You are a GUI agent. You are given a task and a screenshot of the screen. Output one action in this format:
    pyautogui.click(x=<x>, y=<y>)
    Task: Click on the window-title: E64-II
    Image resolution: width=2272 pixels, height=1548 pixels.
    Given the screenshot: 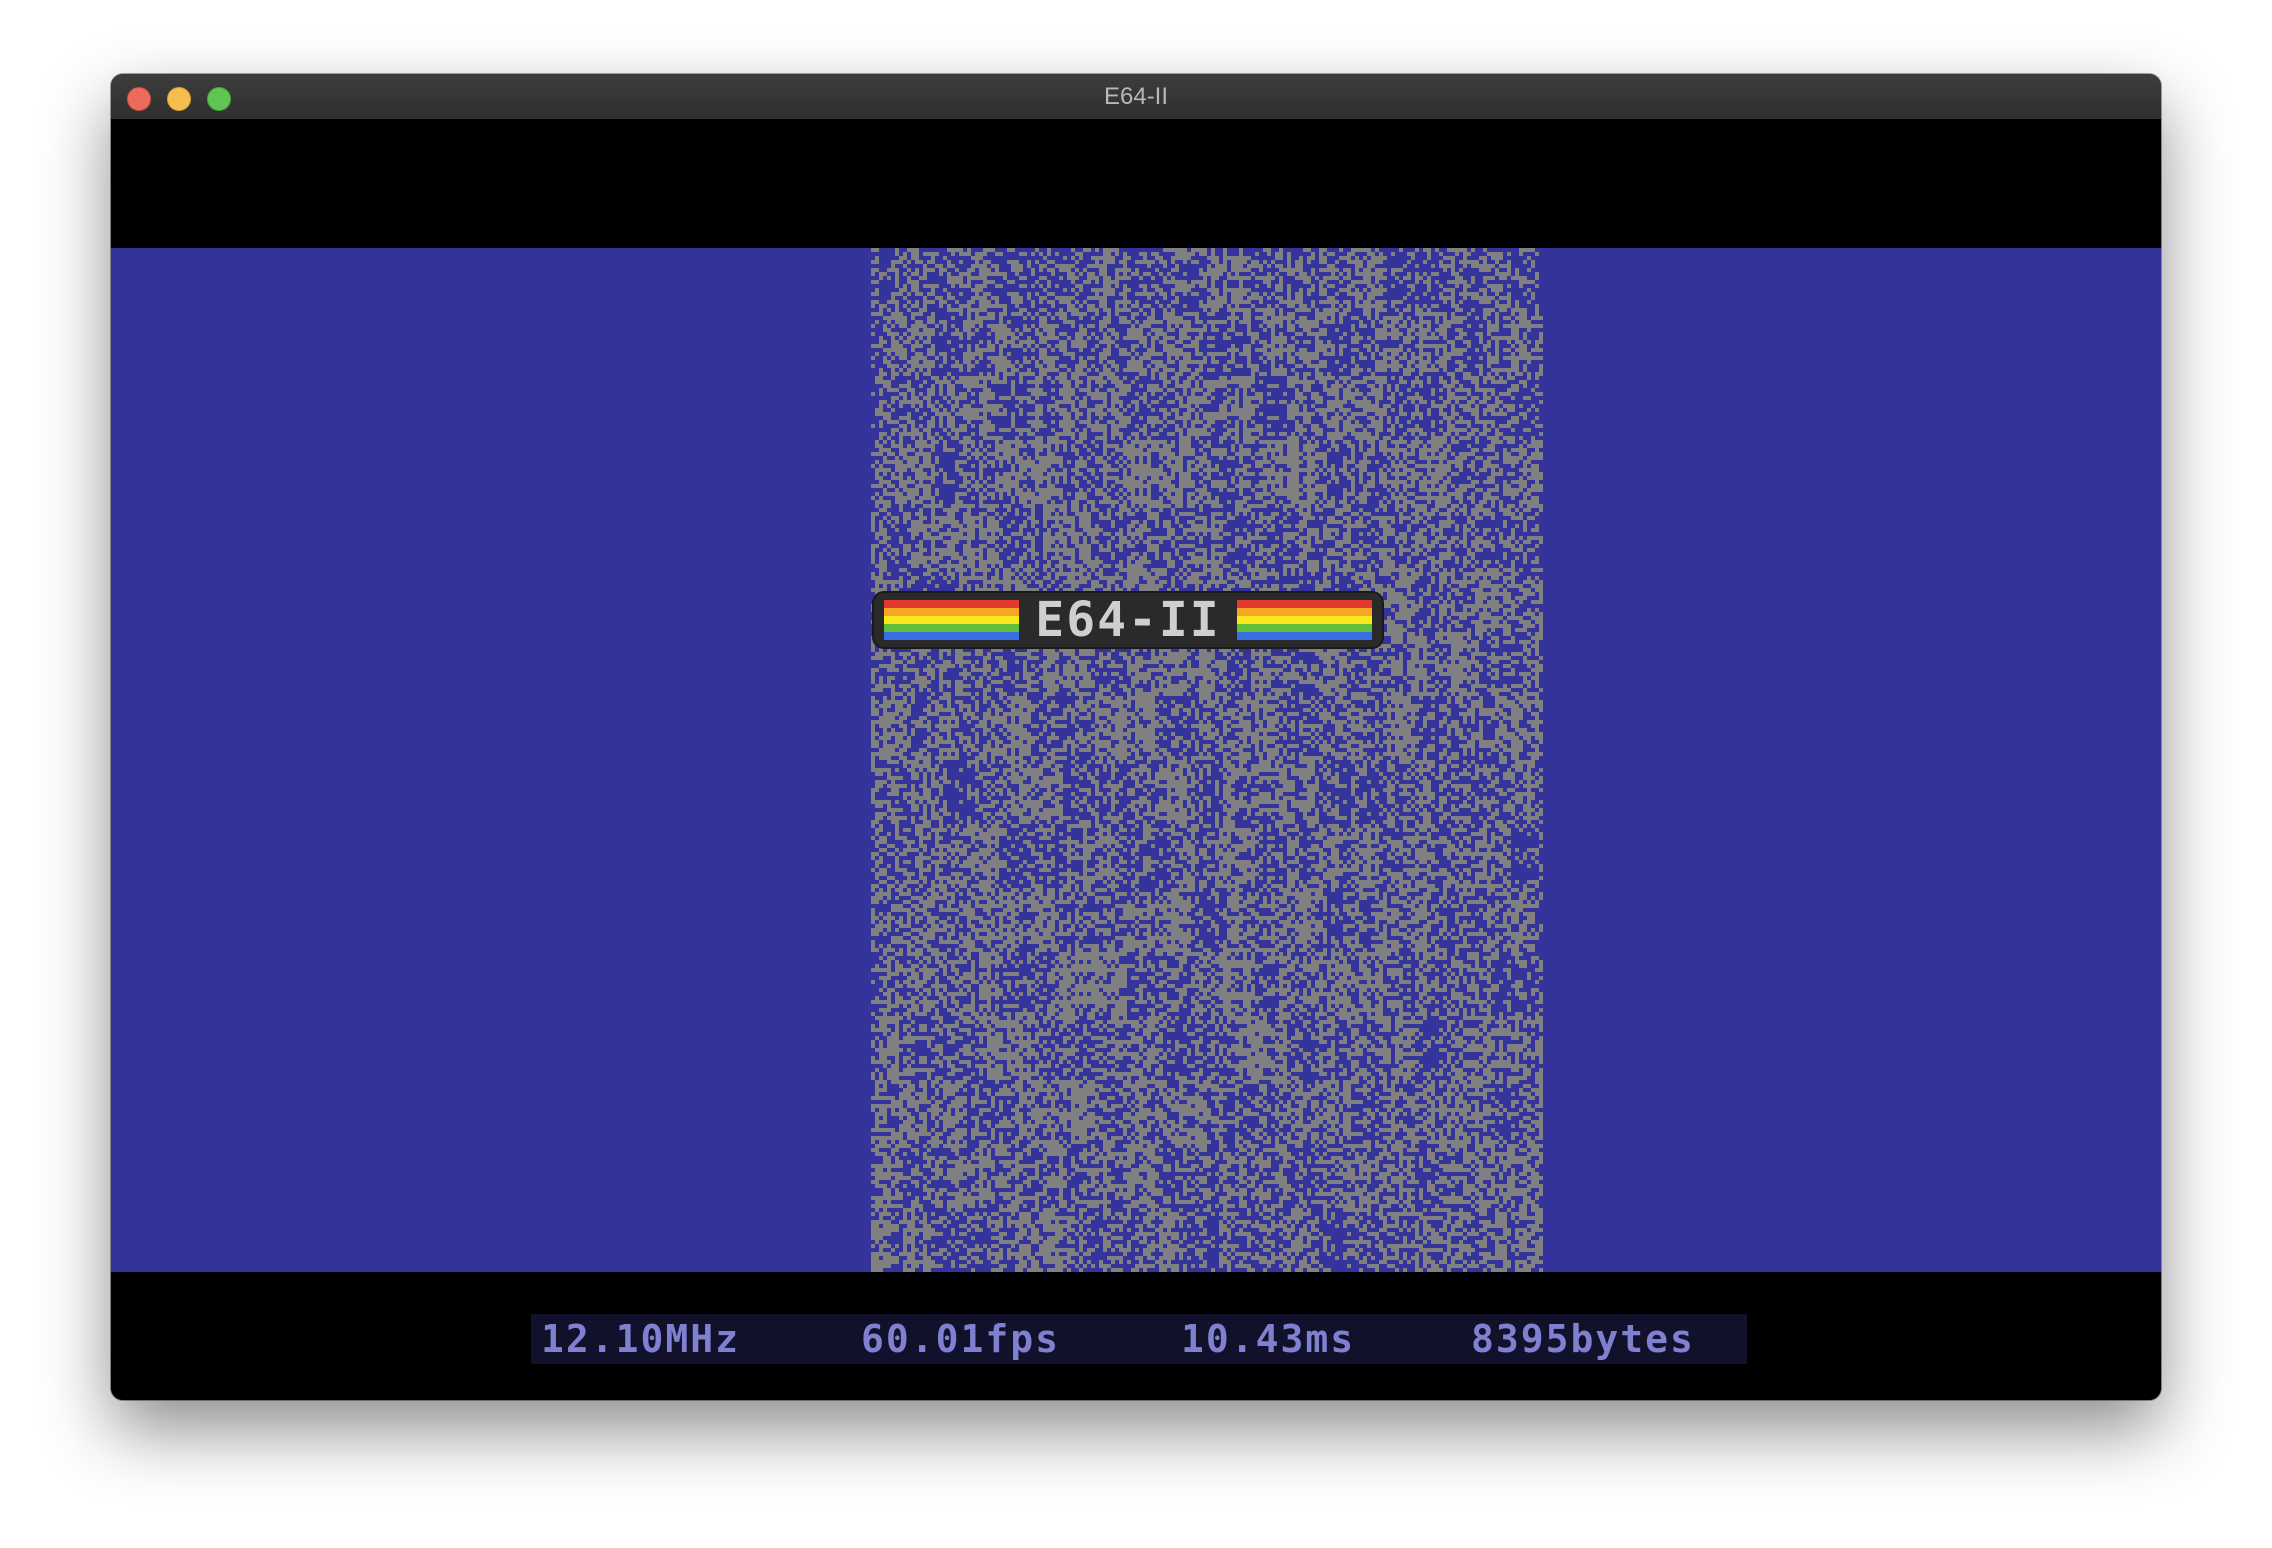 What is the action you would take?
    pyautogui.click(x=1136, y=96)
    